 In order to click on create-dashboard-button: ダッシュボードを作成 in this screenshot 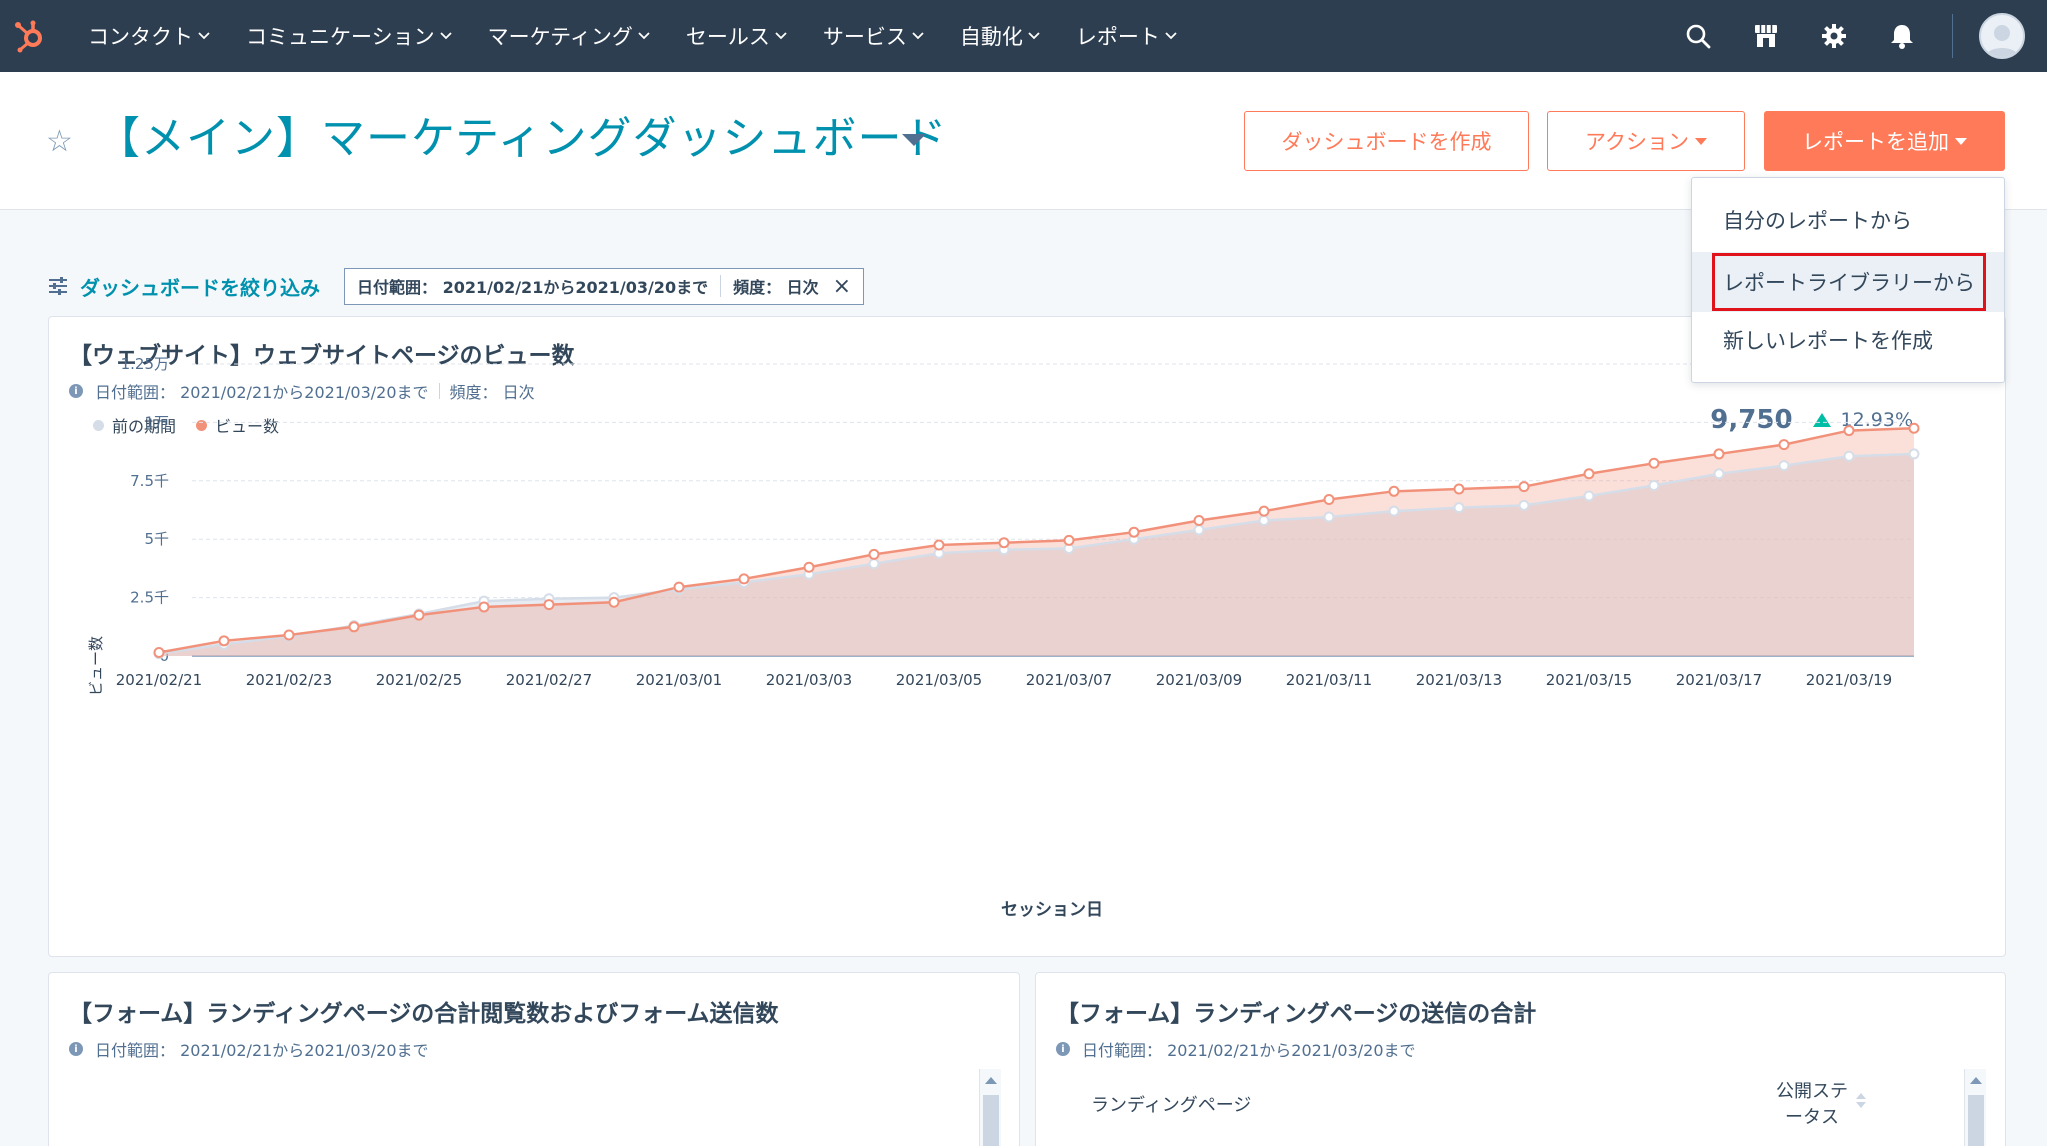, I will do `click(1386, 141)`.